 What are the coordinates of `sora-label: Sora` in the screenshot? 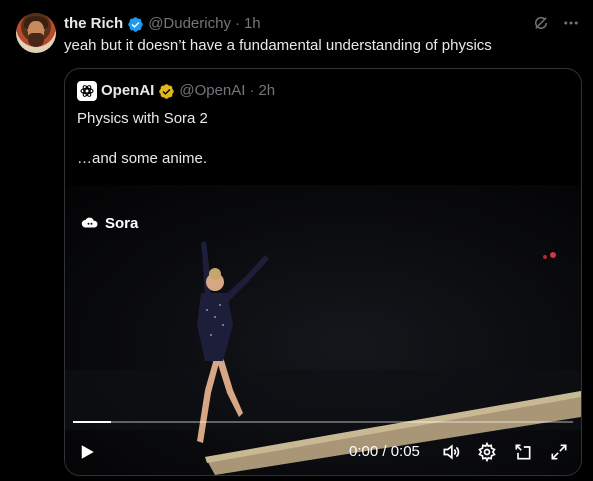 It's located at (122, 223).